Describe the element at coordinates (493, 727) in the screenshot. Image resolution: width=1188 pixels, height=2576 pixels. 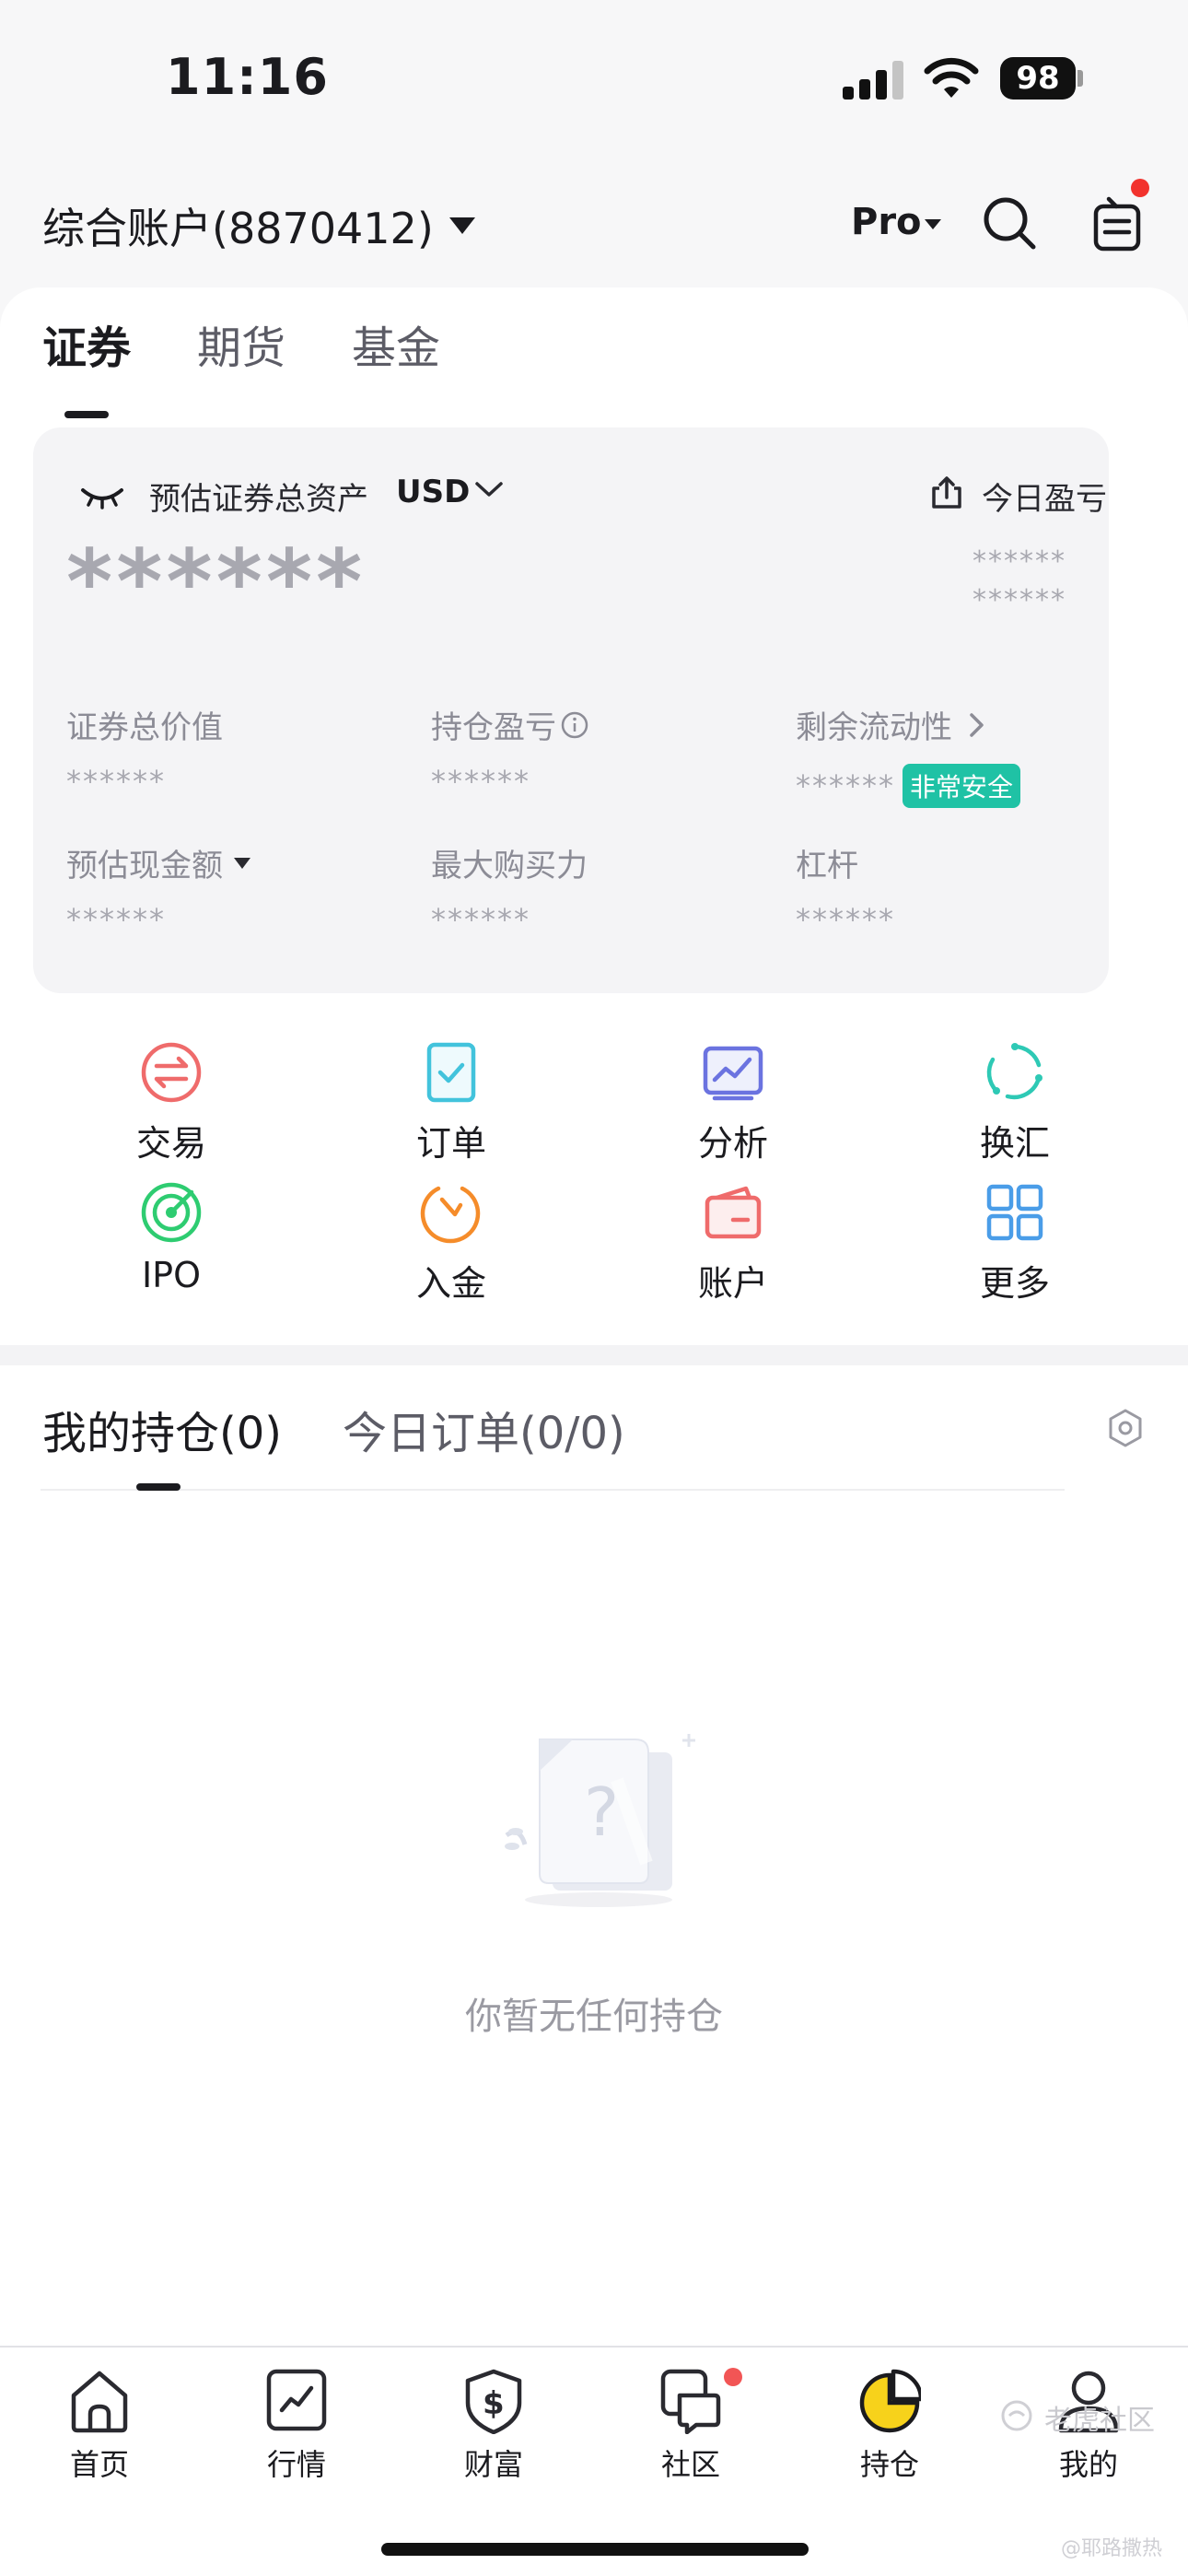
I see `metric-label: 持仓盈亏` at that location.